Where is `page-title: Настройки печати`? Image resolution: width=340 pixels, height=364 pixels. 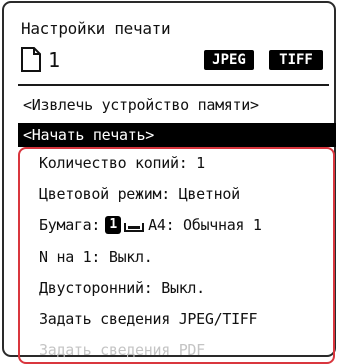
page-title: Настройки печати is located at coordinates (96, 28).